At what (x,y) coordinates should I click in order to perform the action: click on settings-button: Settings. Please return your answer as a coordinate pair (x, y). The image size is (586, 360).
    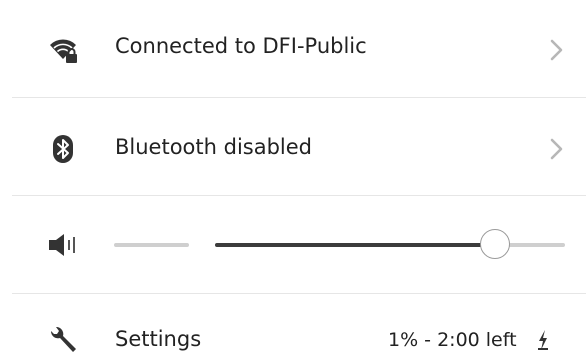
    Looking at the image, I should click on (158, 339).